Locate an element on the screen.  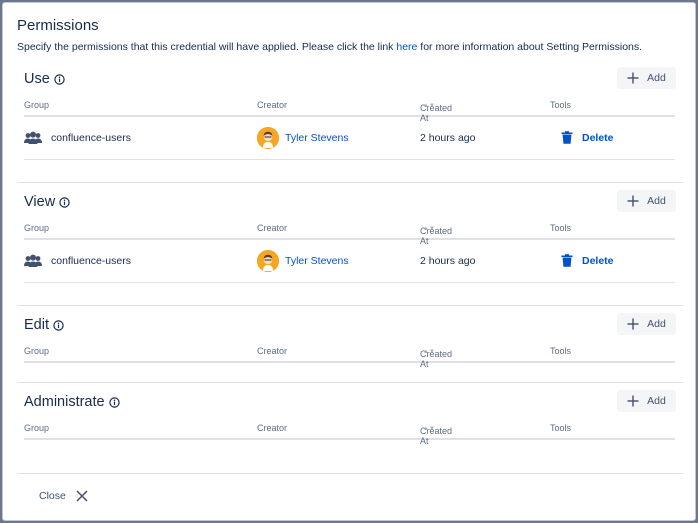
section-header: Edit is located at coordinates (44, 325).